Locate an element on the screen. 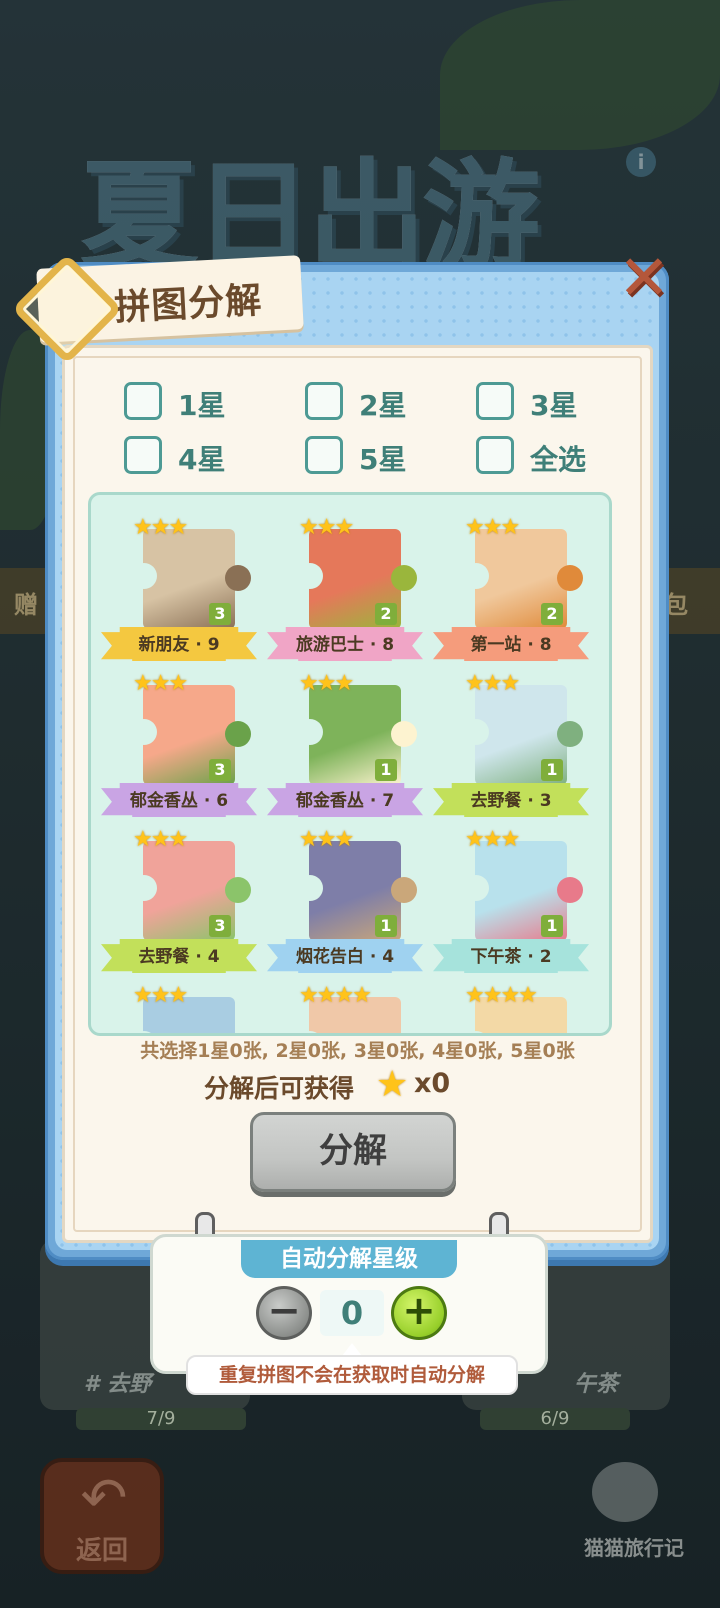 This screenshot has height=1608, width=720. reward-value: x0 is located at coordinates (432, 1083).